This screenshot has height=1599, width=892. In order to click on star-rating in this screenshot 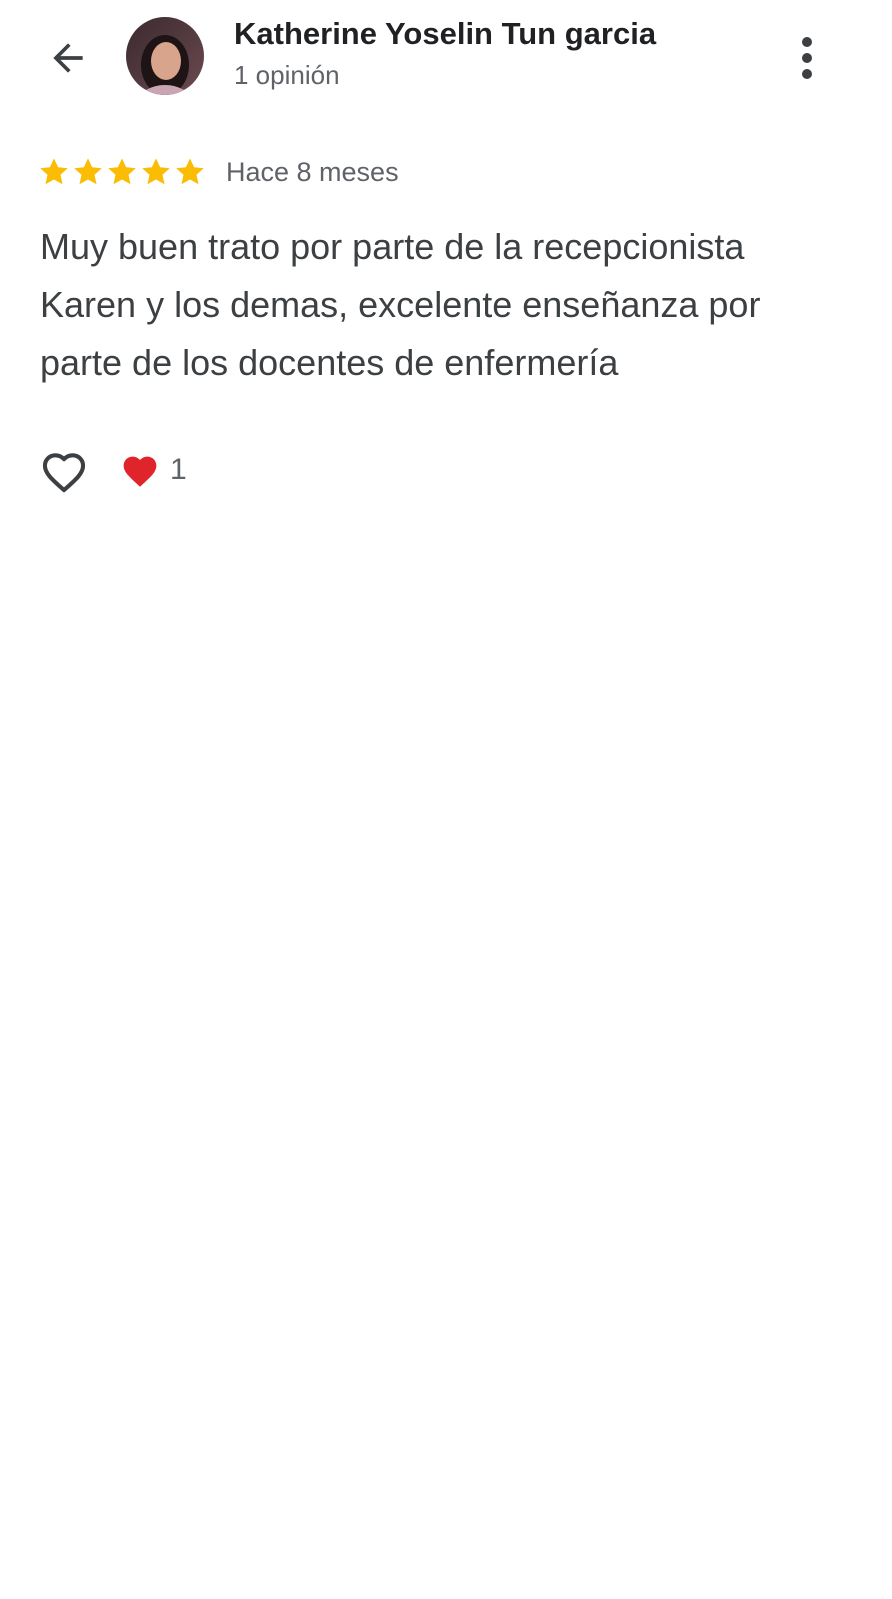, I will do `click(123, 172)`.